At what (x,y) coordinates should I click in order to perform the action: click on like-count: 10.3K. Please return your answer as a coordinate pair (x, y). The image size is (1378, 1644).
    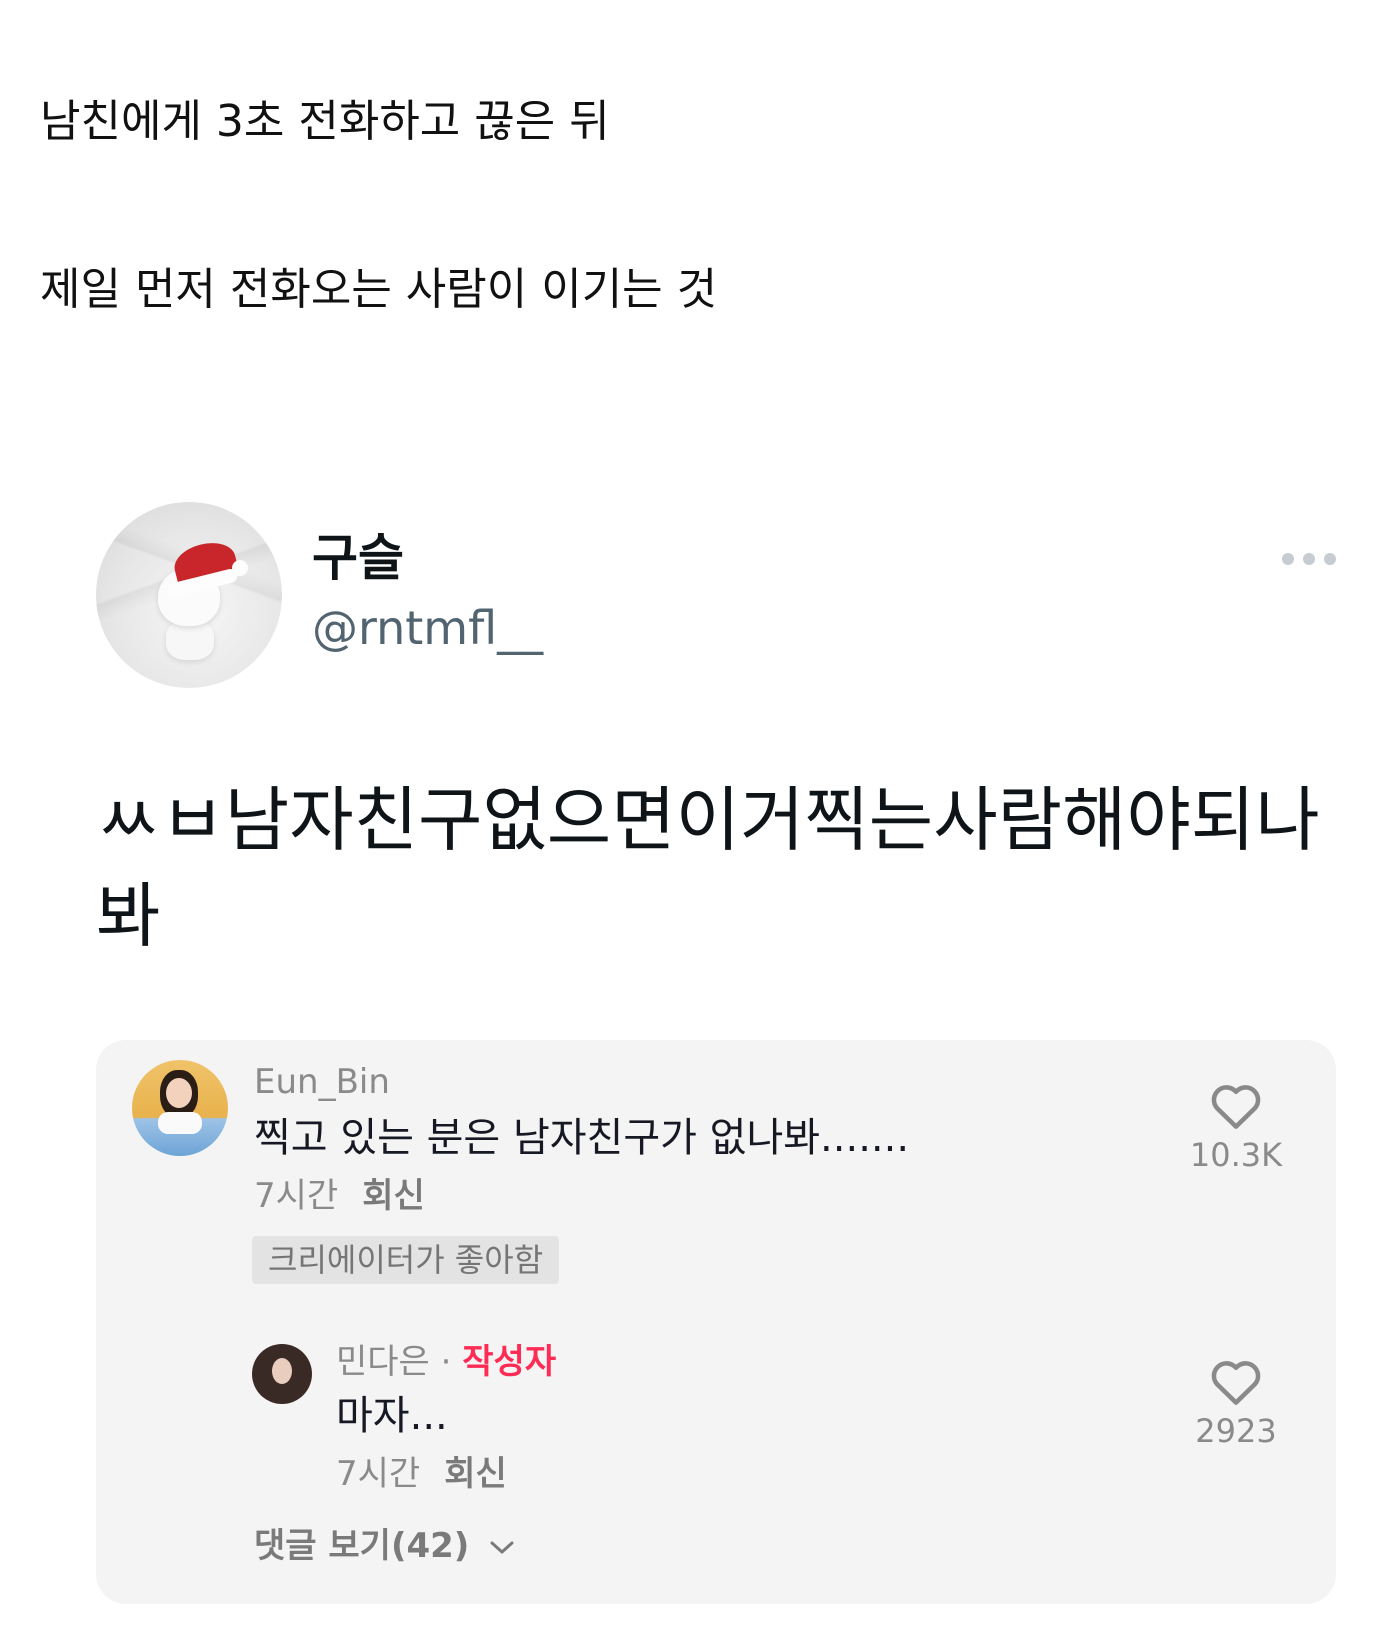
    Looking at the image, I should click on (1236, 1155).